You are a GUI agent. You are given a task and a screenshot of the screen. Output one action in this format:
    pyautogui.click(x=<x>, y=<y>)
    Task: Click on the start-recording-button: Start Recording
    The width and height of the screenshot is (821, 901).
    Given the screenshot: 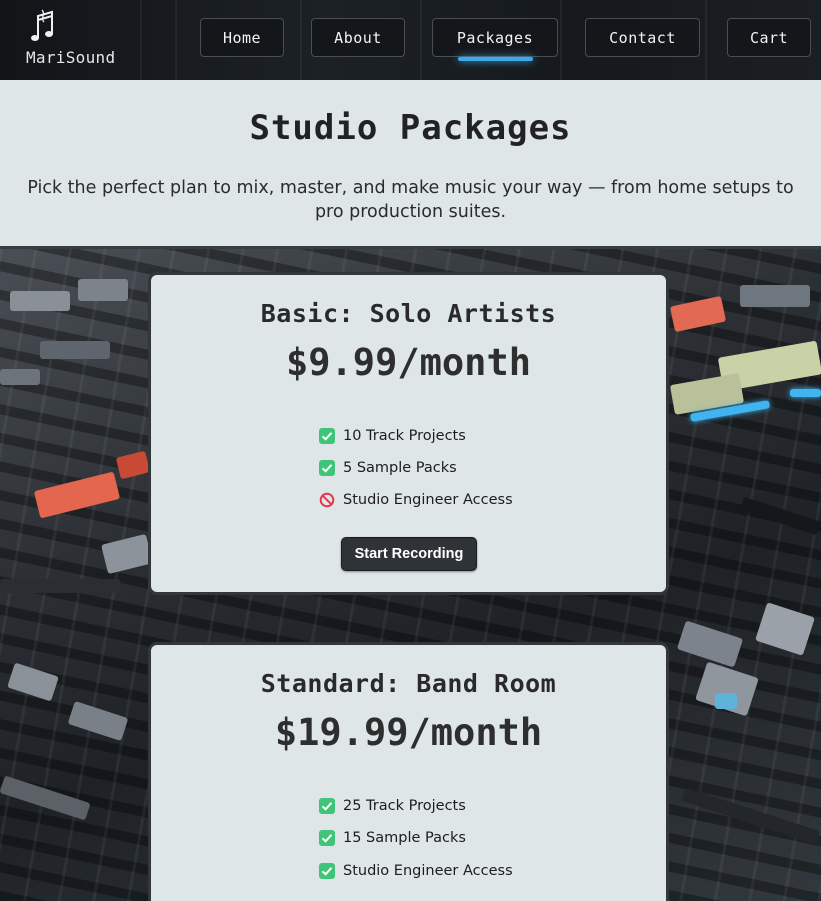 What is the action you would take?
    pyautogui.click(x=409, y=554)
    